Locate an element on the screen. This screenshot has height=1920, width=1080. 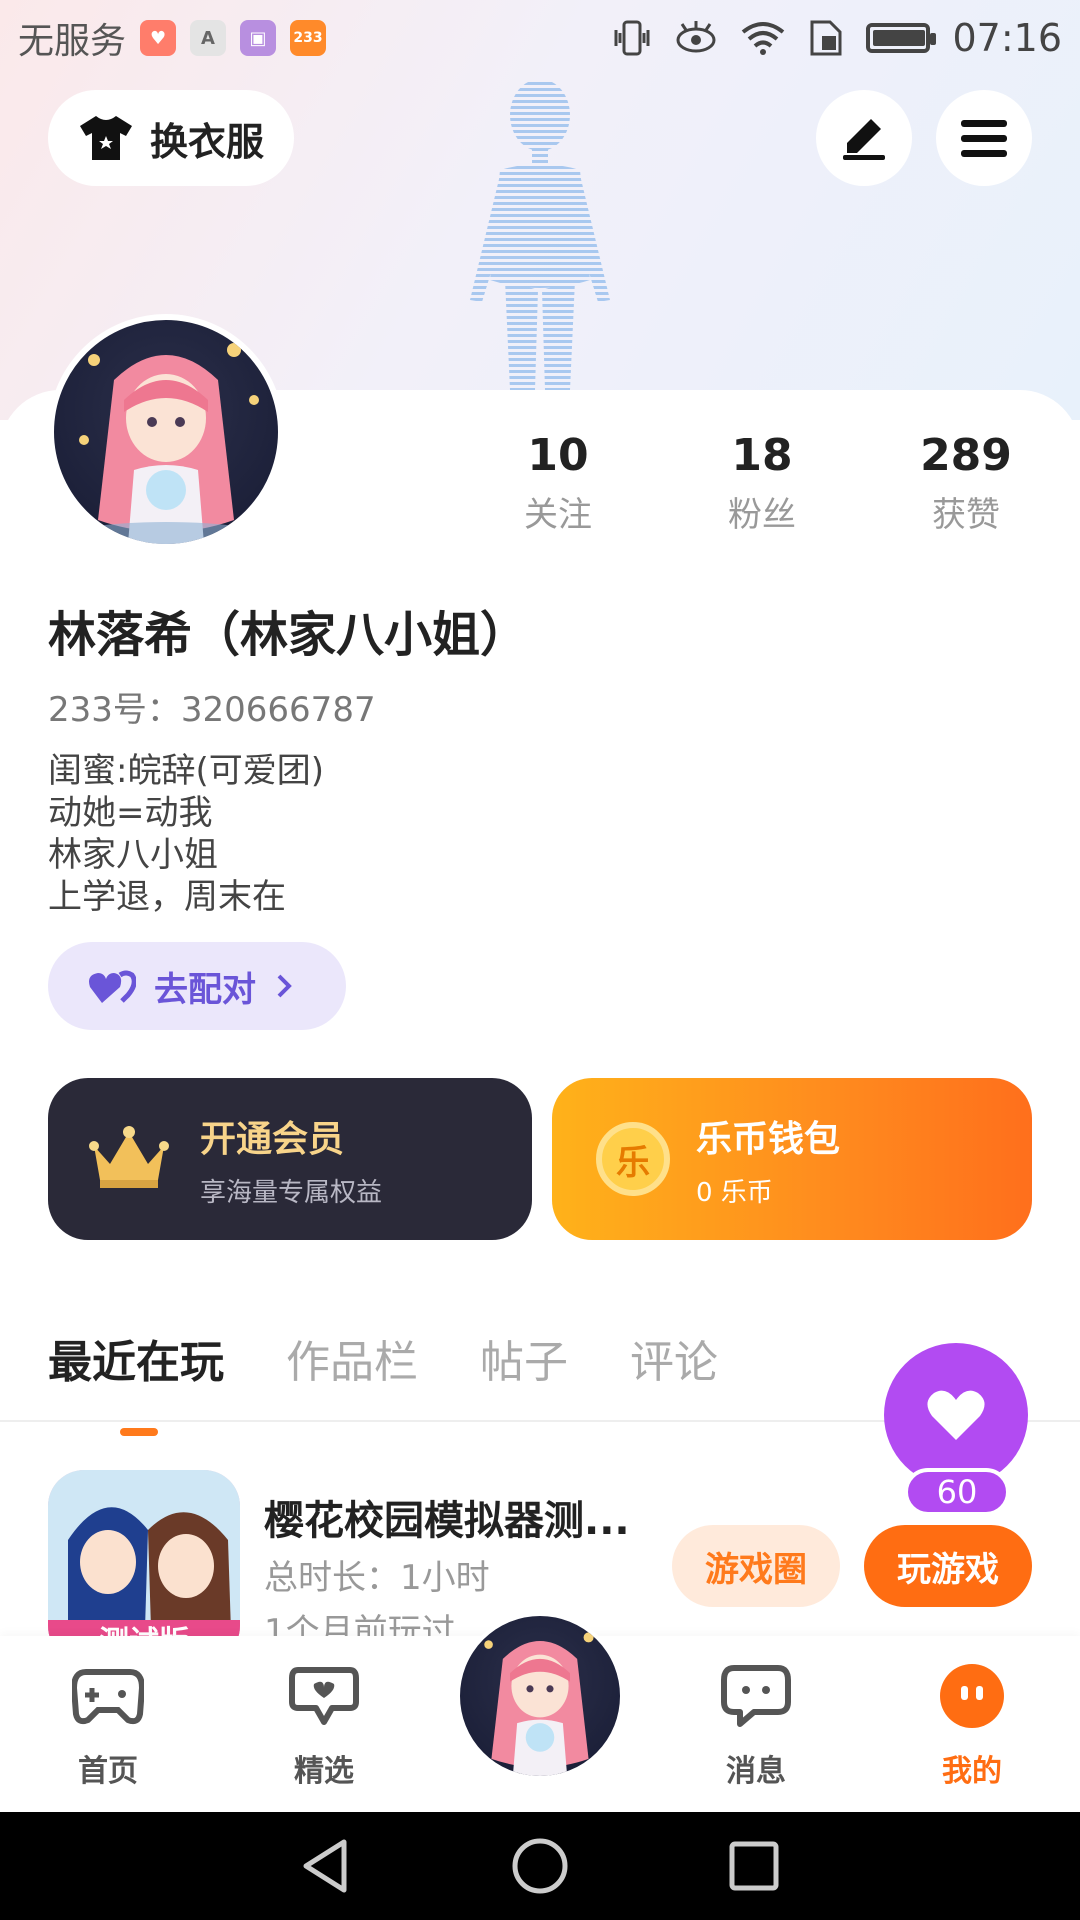
wallet-title: 乐币钱包 is located at coordinates (768, 1139).